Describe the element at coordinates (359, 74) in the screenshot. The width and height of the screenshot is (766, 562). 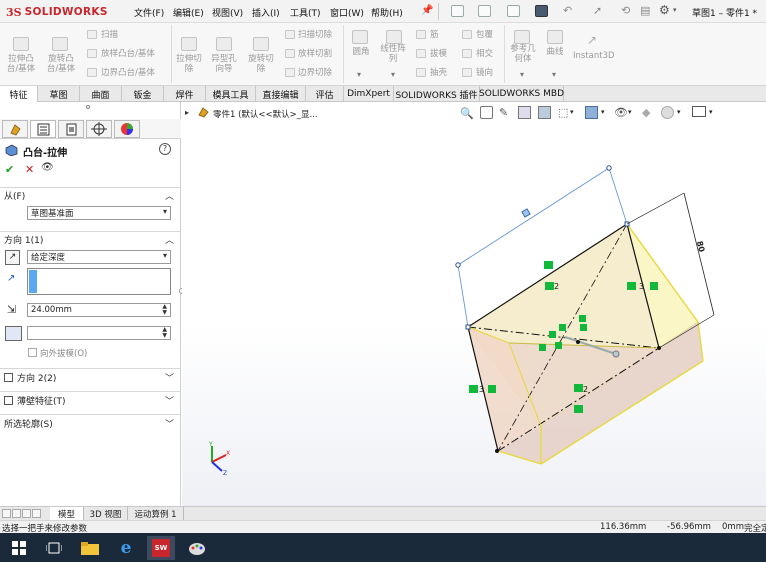
I see `fillet-dropdown-icon: ▾` at that location.